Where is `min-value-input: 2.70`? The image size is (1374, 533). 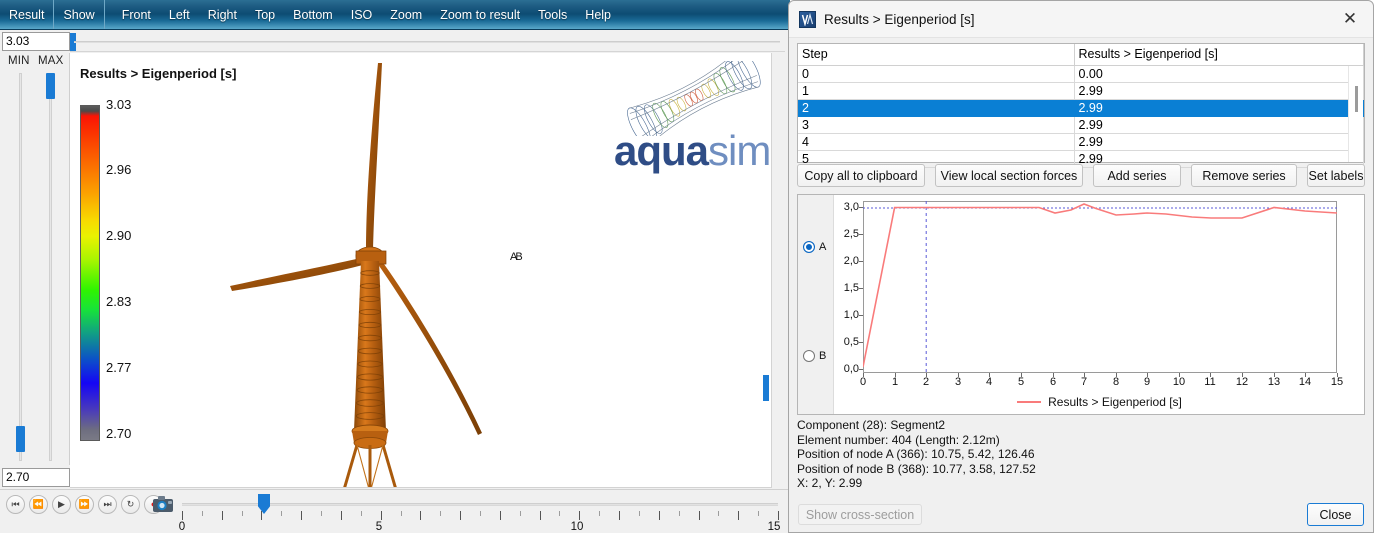 min-value-input: 2.70 is located at coordinates (36, 477).